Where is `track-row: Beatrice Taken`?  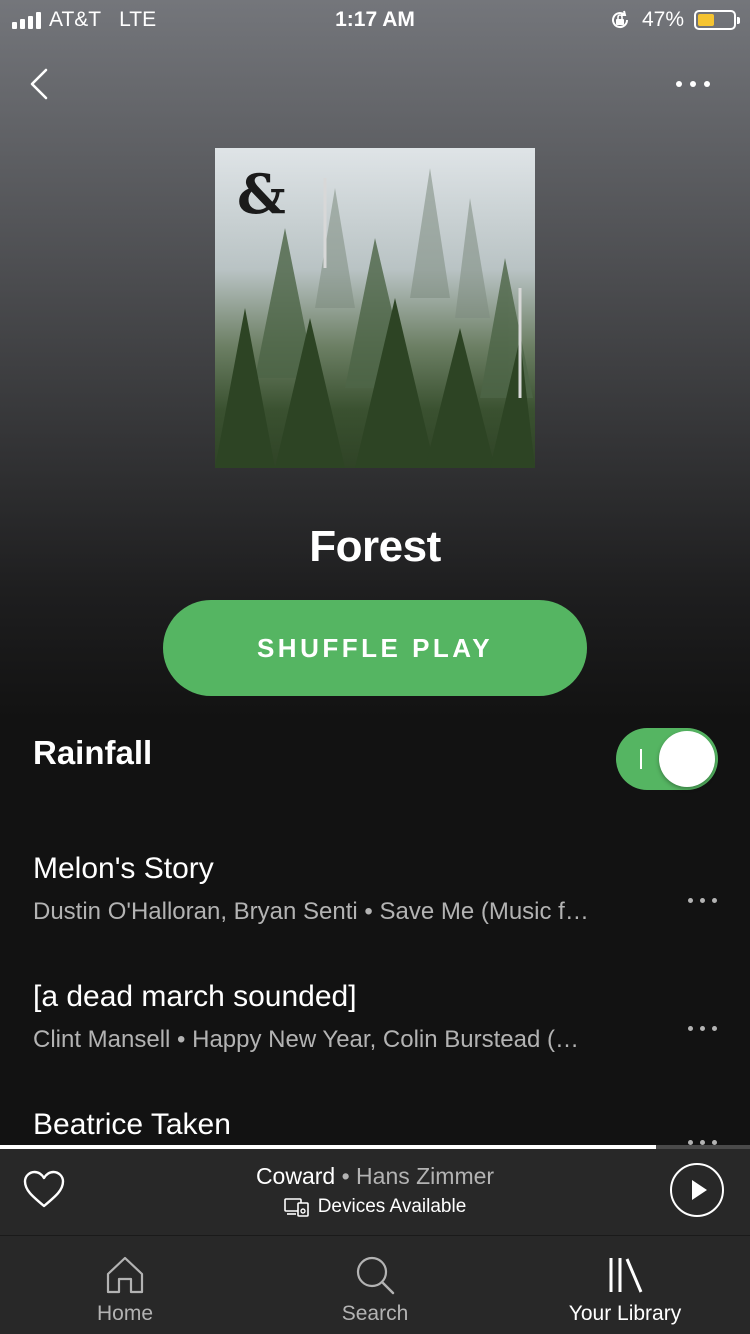
track-row: Beatrice Taken is located at coordinates (378, 1126).